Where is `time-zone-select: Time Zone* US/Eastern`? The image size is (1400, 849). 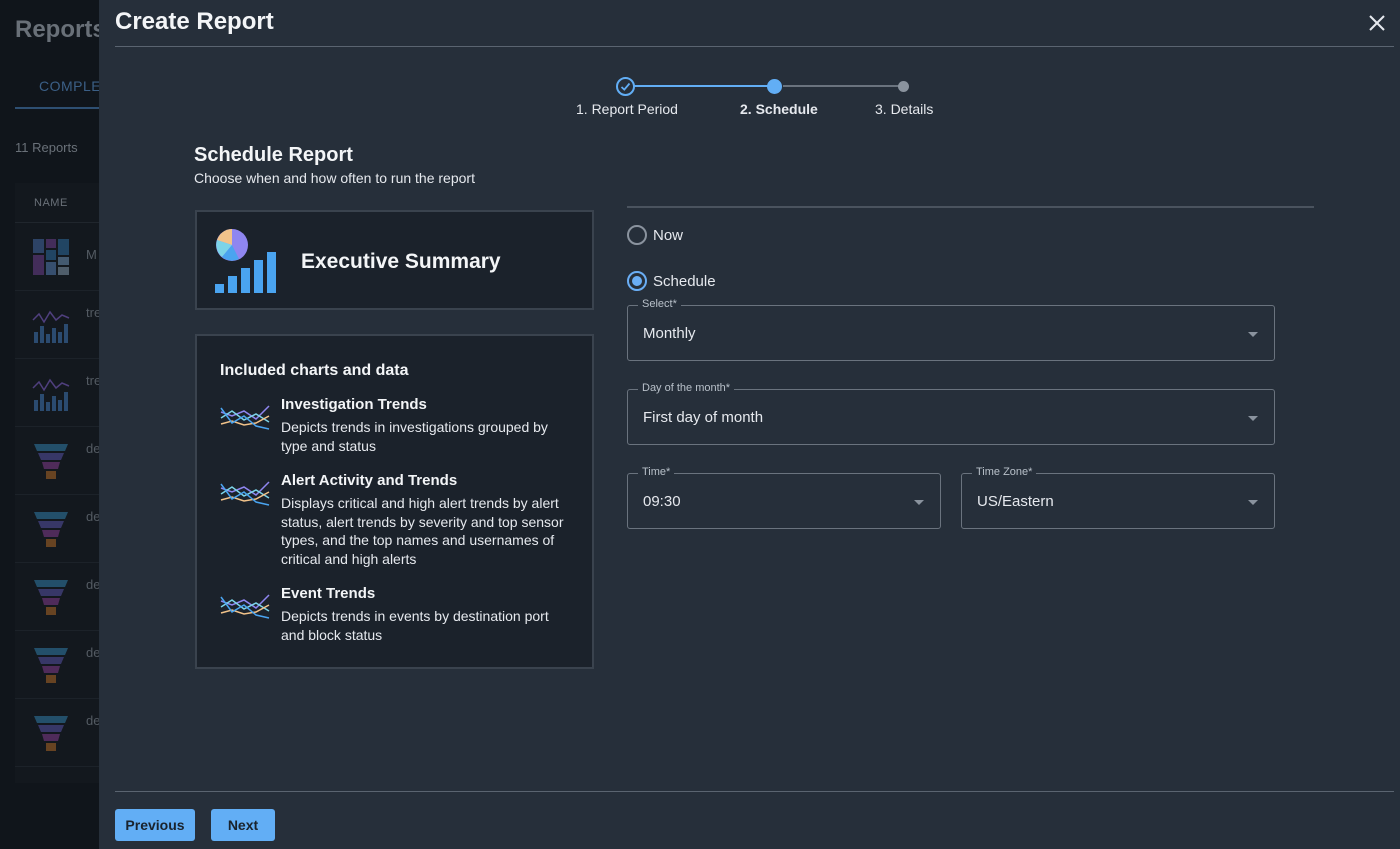 time-zone-select: Time Zone* US/Eastern is located at coordinates (1118, 497).